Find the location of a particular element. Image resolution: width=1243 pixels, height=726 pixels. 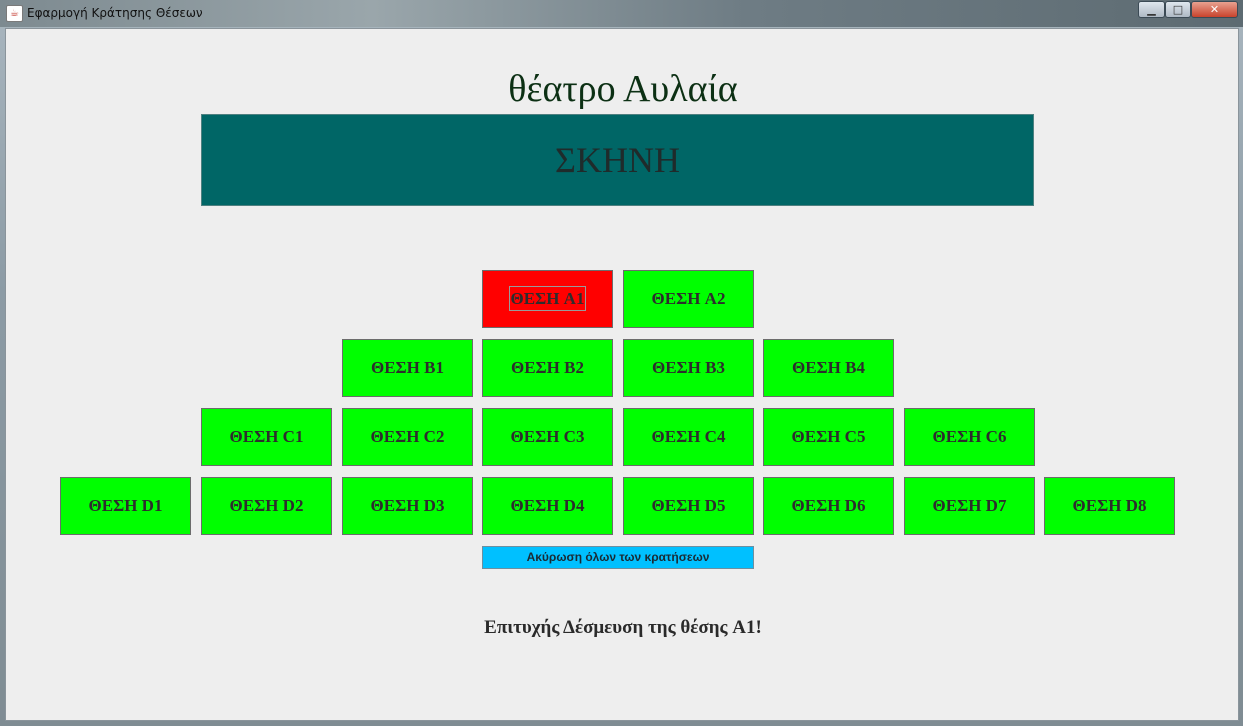

seat-B4-button: ΘΕΣΗ B4 is located at coordinates (828, 368).